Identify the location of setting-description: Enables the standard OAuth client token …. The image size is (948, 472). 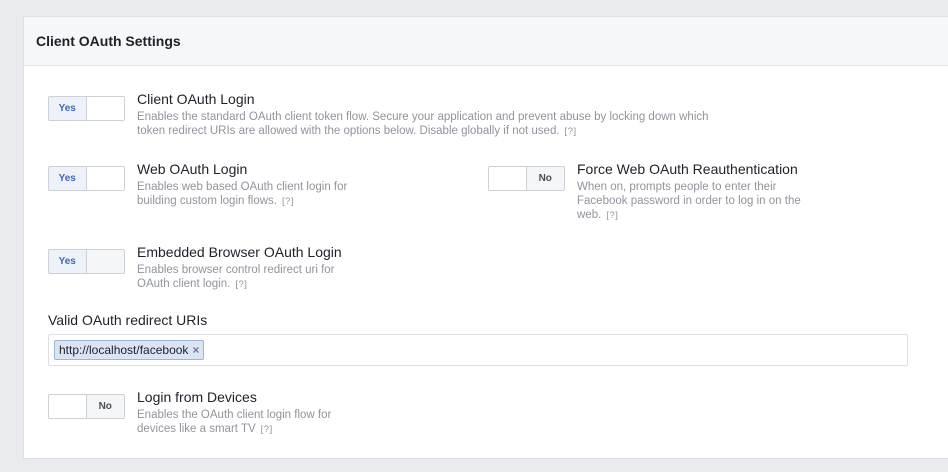
(427, 124).